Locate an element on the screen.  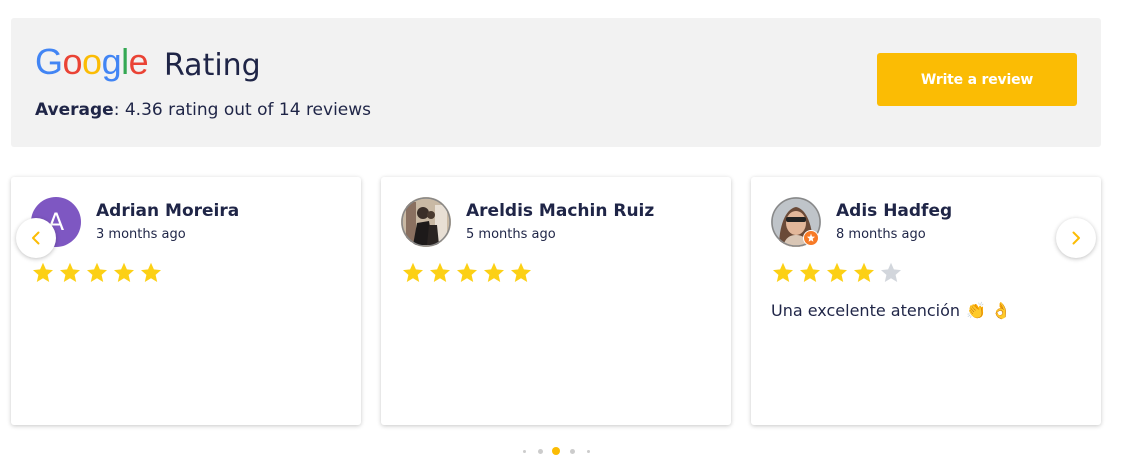
chevron-left-icon is located at coordinates (36, 238).